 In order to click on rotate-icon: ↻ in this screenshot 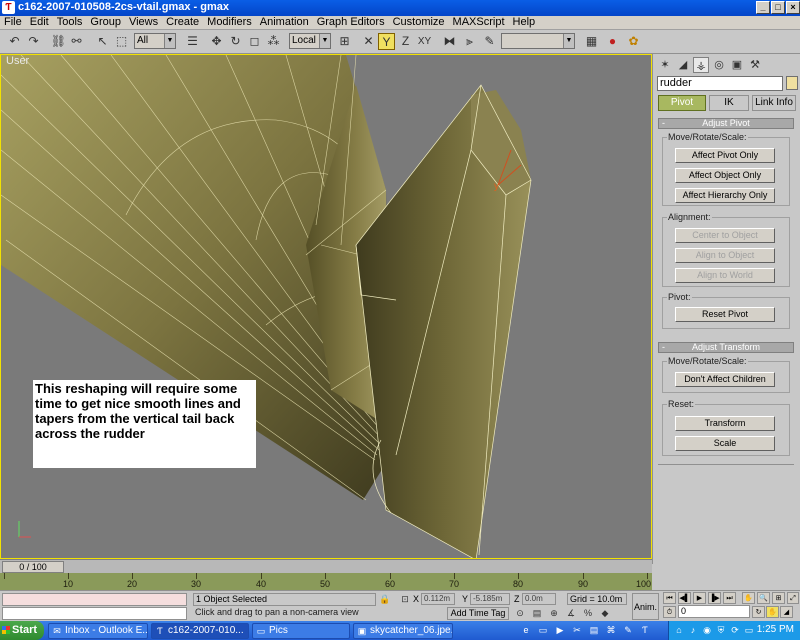, I will do `click(235, 41)`.